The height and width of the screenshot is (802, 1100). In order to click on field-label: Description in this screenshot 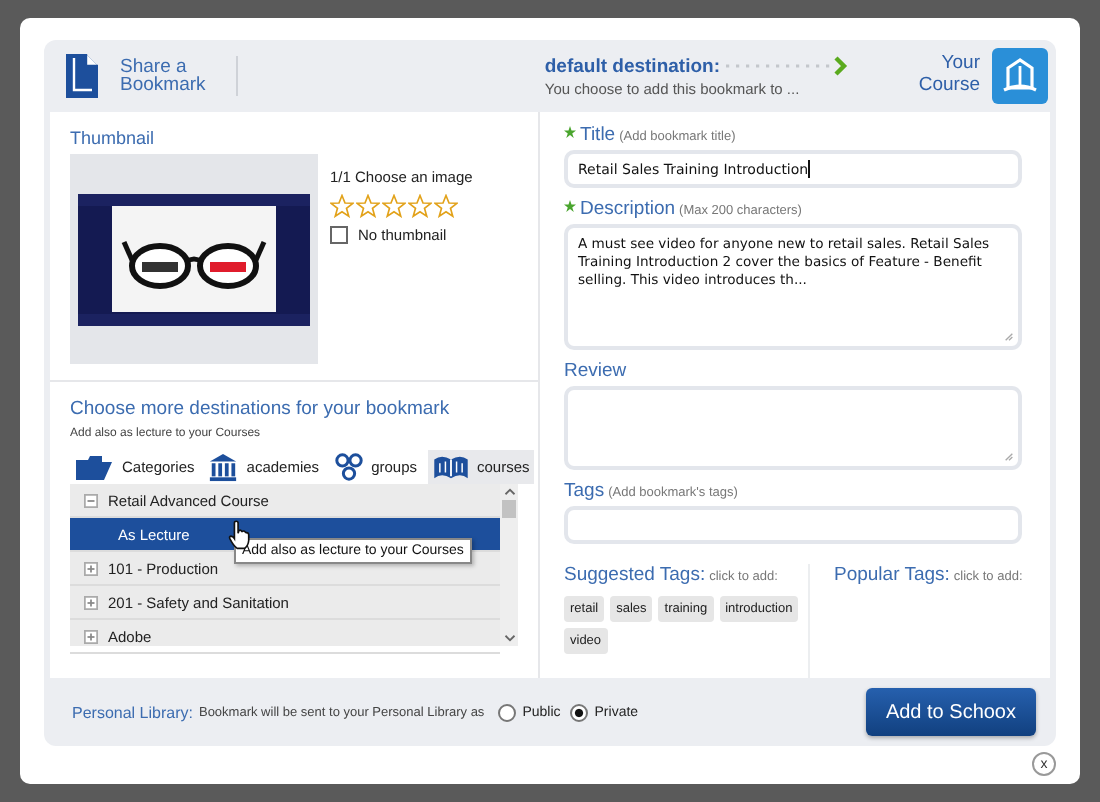, I will do `click(628, 209)`.